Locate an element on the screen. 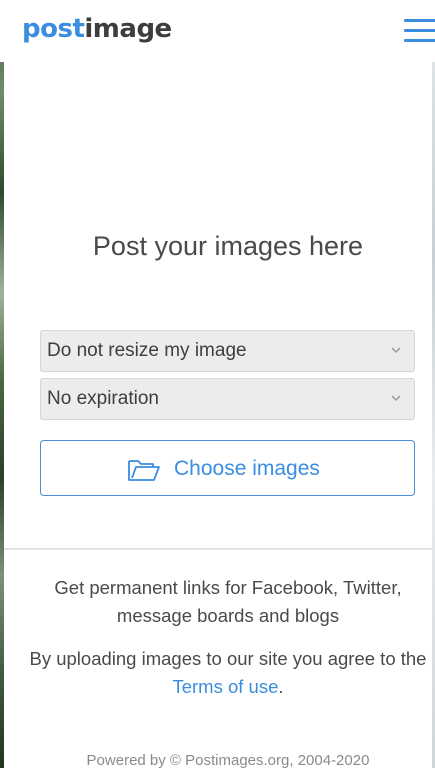  site-header: postimage is located at coordinates (217, 31).